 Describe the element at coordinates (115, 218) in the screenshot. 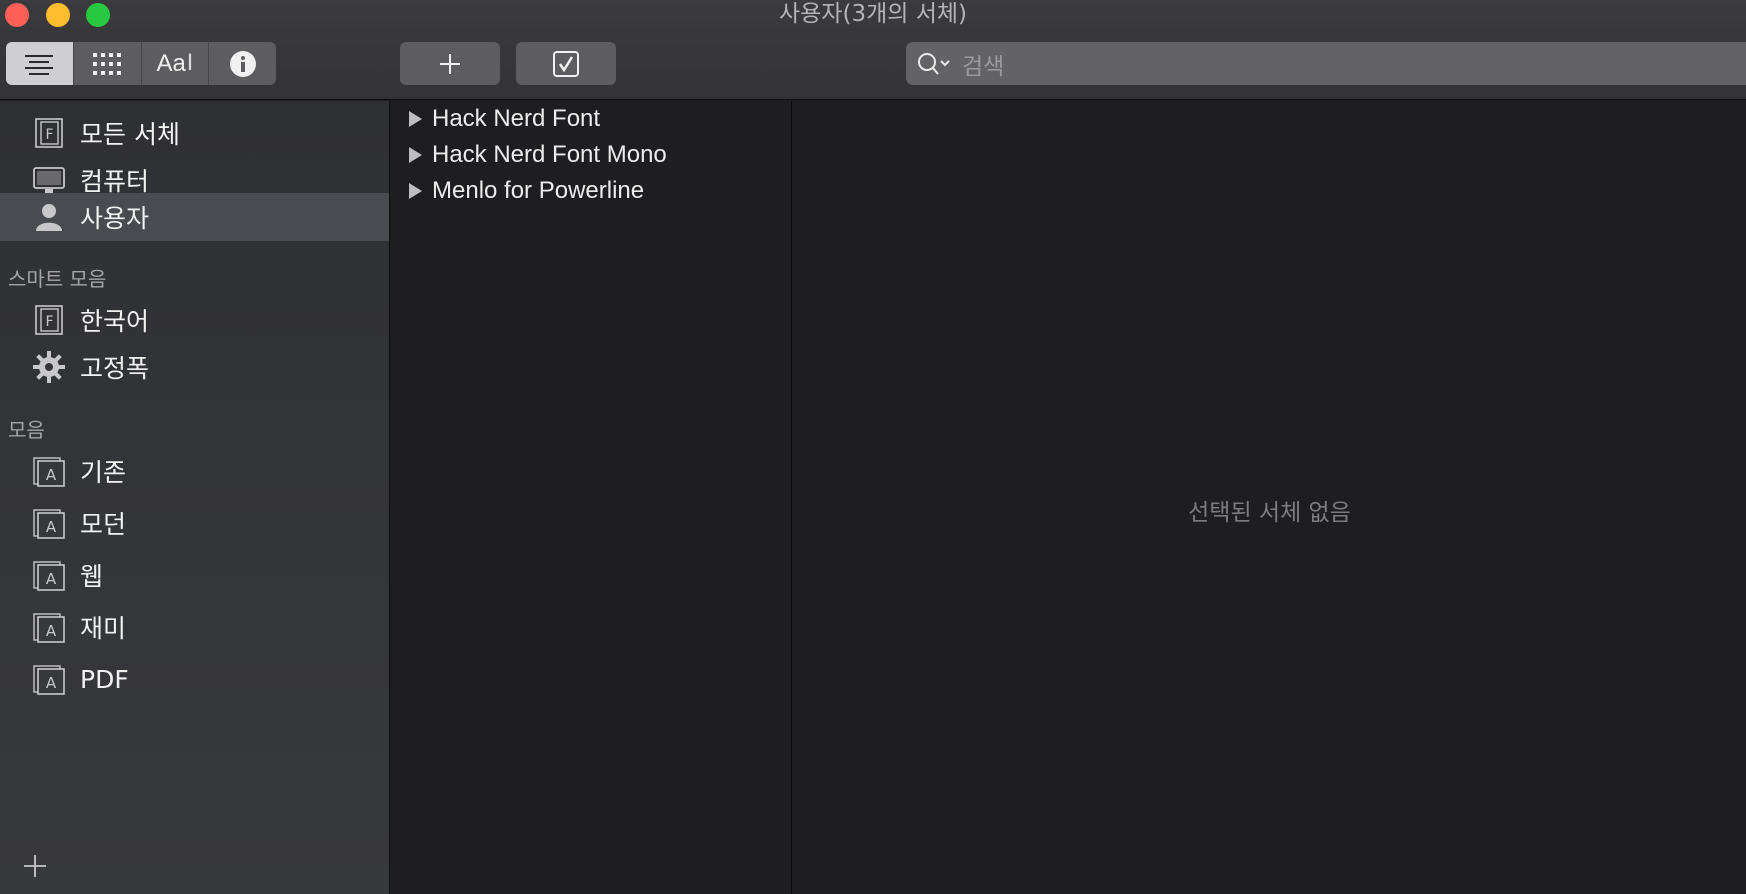

I see `sidebar-item-label: 사용자` at that location.